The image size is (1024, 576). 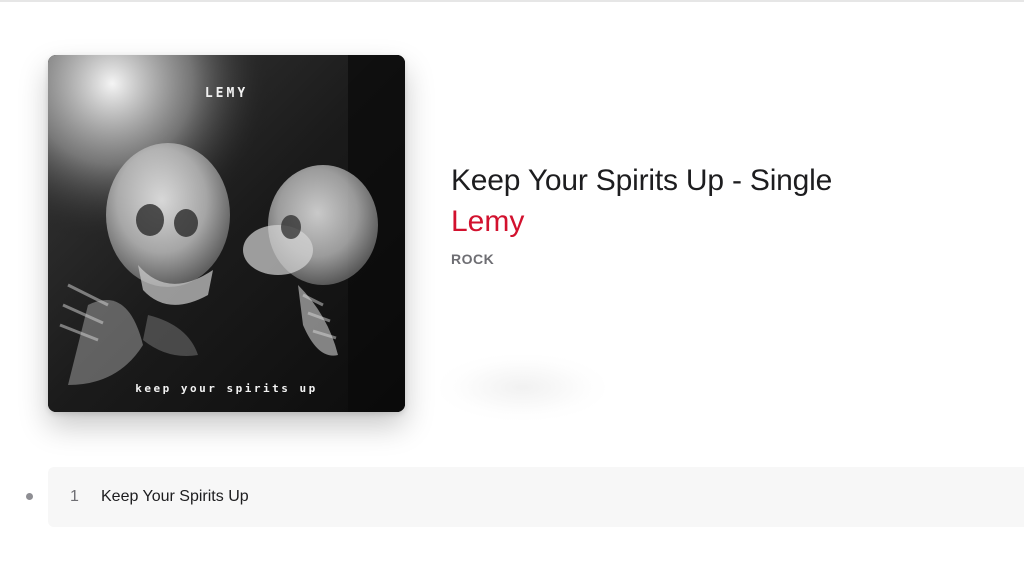 What do you see at coordinates (74, 496) in the screenshot?
I see `track-number: 1` at bounding box center [74, 496].